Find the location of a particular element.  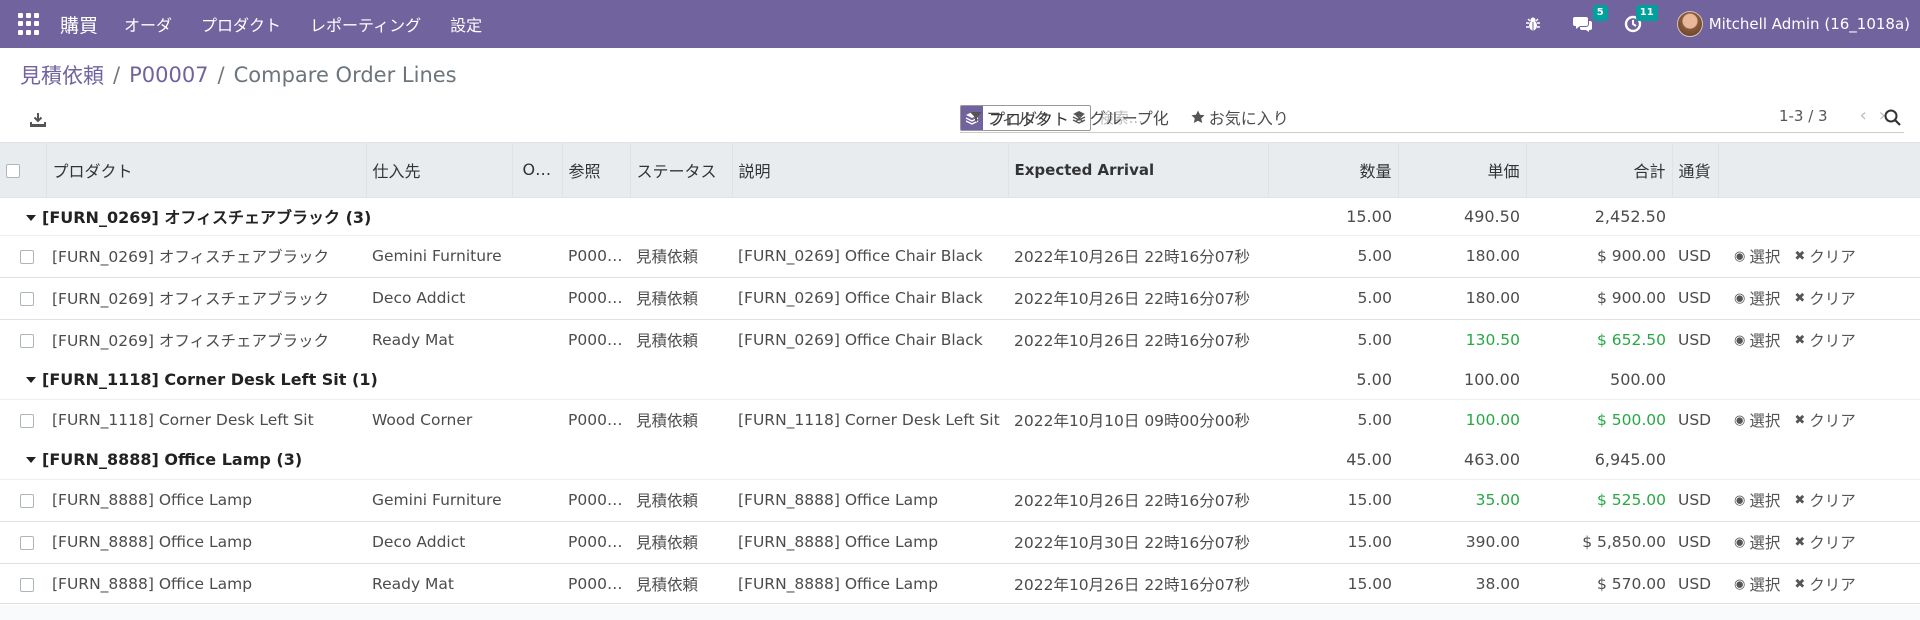

column-header-reference: 参照 is located at coordinates (596, 170).